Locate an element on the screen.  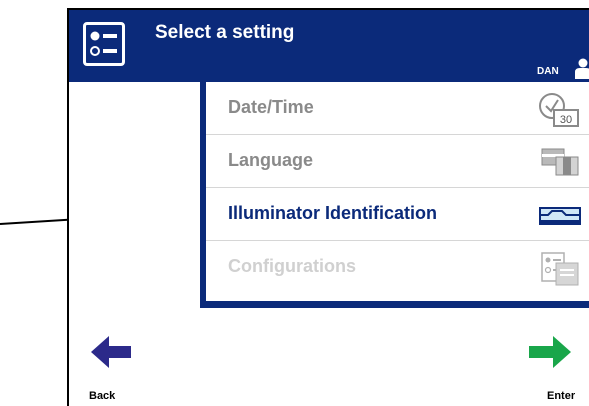
menu-item-illuminator-identification: Illuminator Identification is located at coordinates (397, 214).